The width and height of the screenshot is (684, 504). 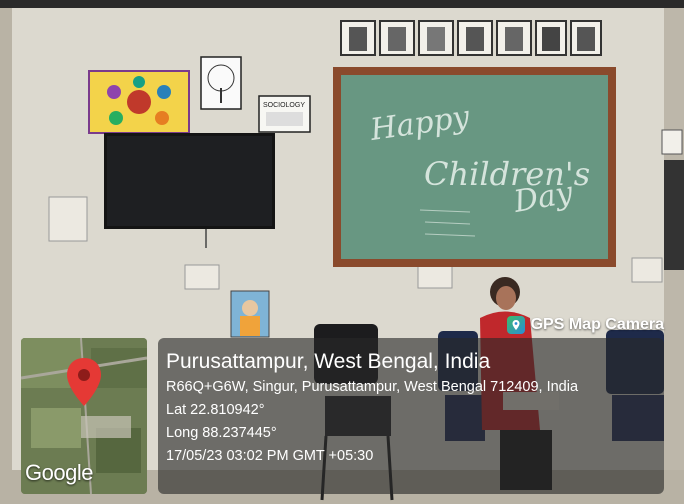 I want to click on sociology-poster: SOCIOLOGY, so click(x=284, y=114).